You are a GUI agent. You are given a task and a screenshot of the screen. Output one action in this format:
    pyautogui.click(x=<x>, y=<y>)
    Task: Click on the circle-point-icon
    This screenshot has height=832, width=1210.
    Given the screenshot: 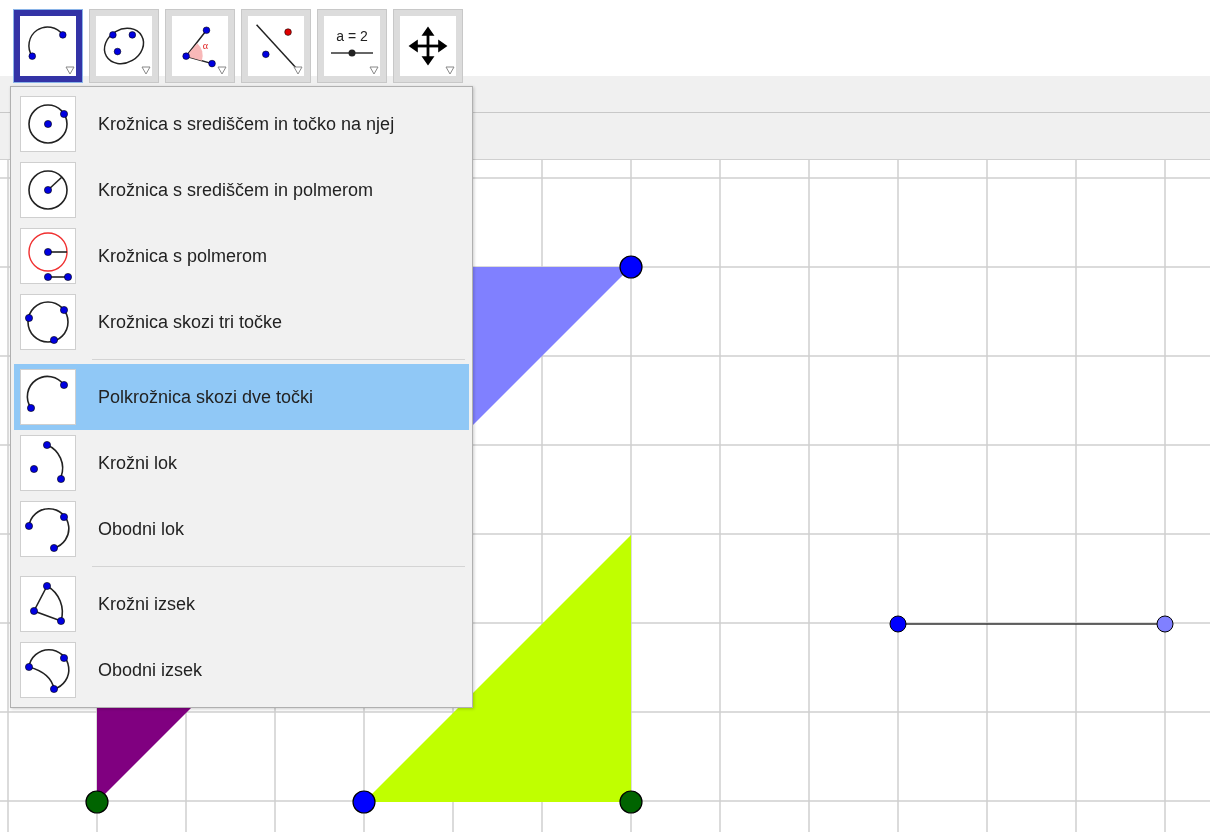 What is the action you would take?
    pyautogui.click(x=48, y=124)
    